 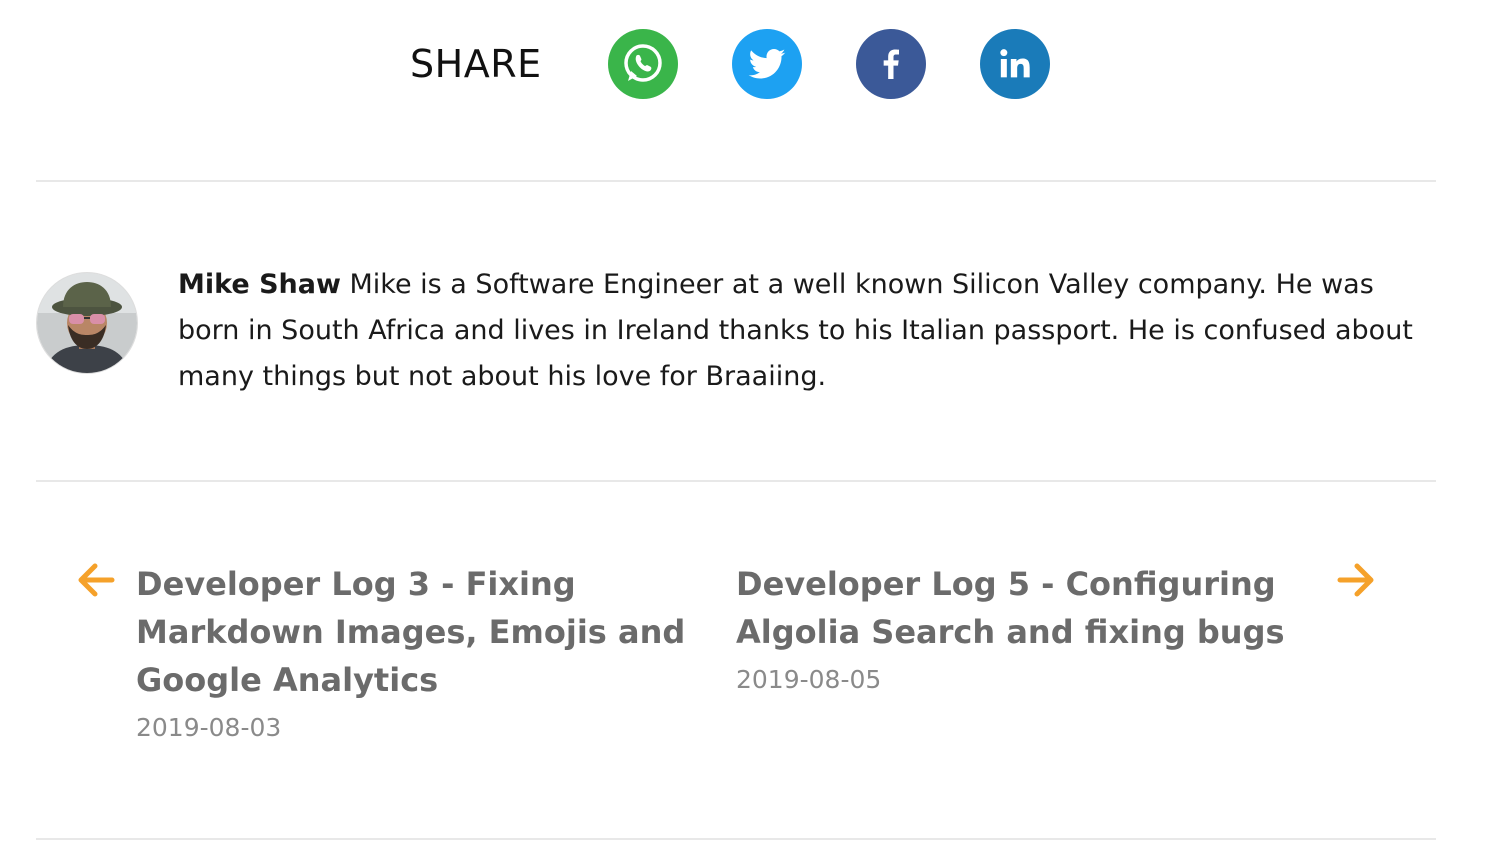 I want to click on arrow-left-icon, so click(x=96, y=580).